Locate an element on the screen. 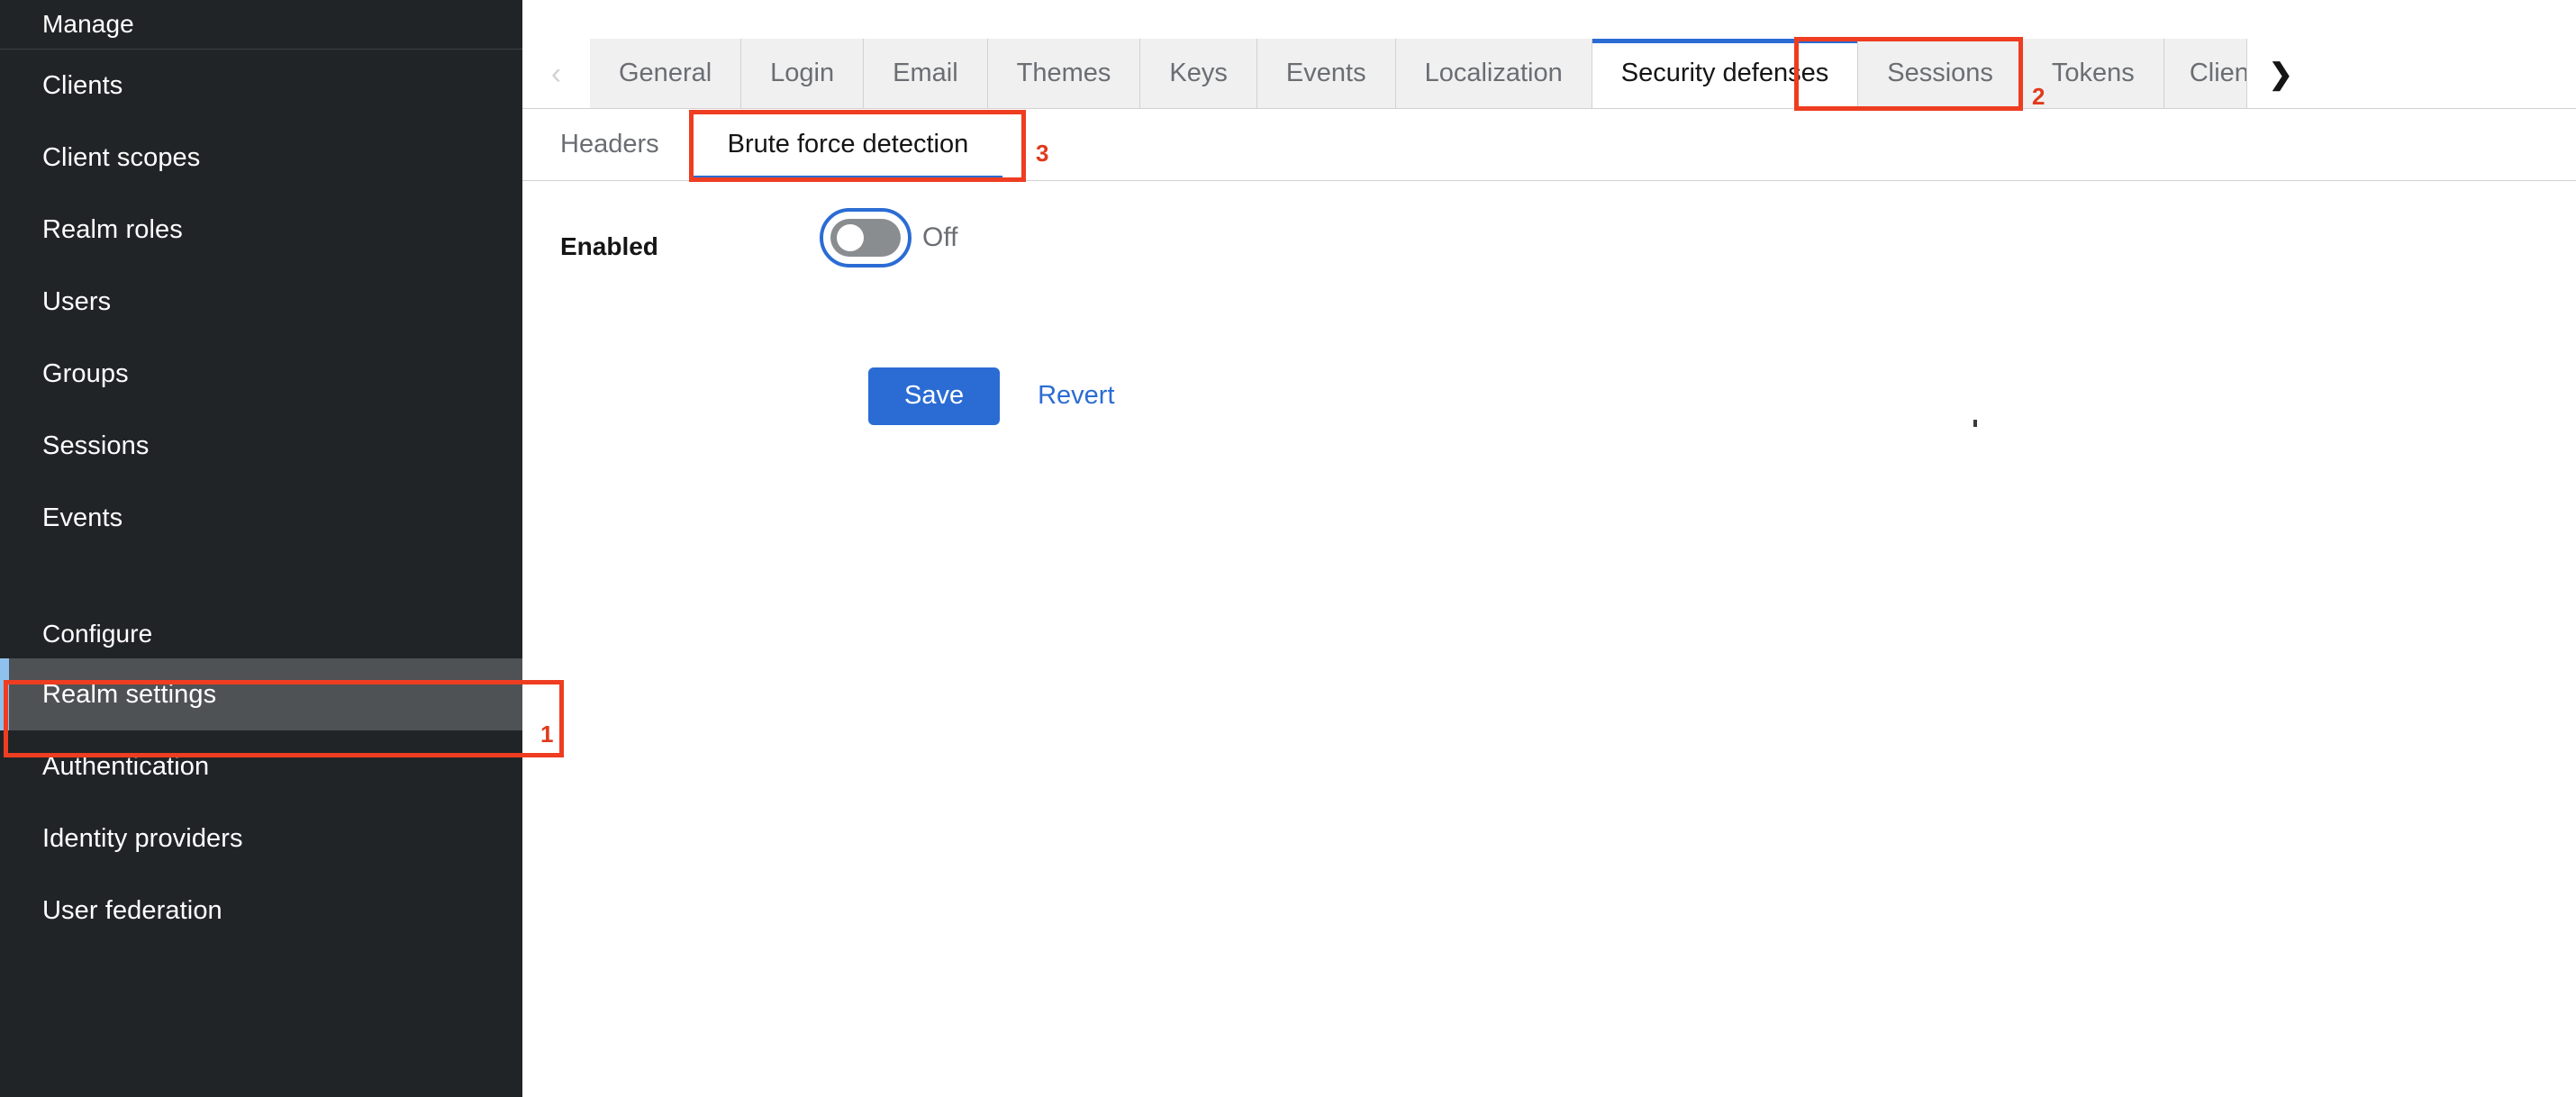 The width and height of the screenshot is (2576, 1097). tab-security-defenses: Security defenses is located at coordinates (1725, 73).